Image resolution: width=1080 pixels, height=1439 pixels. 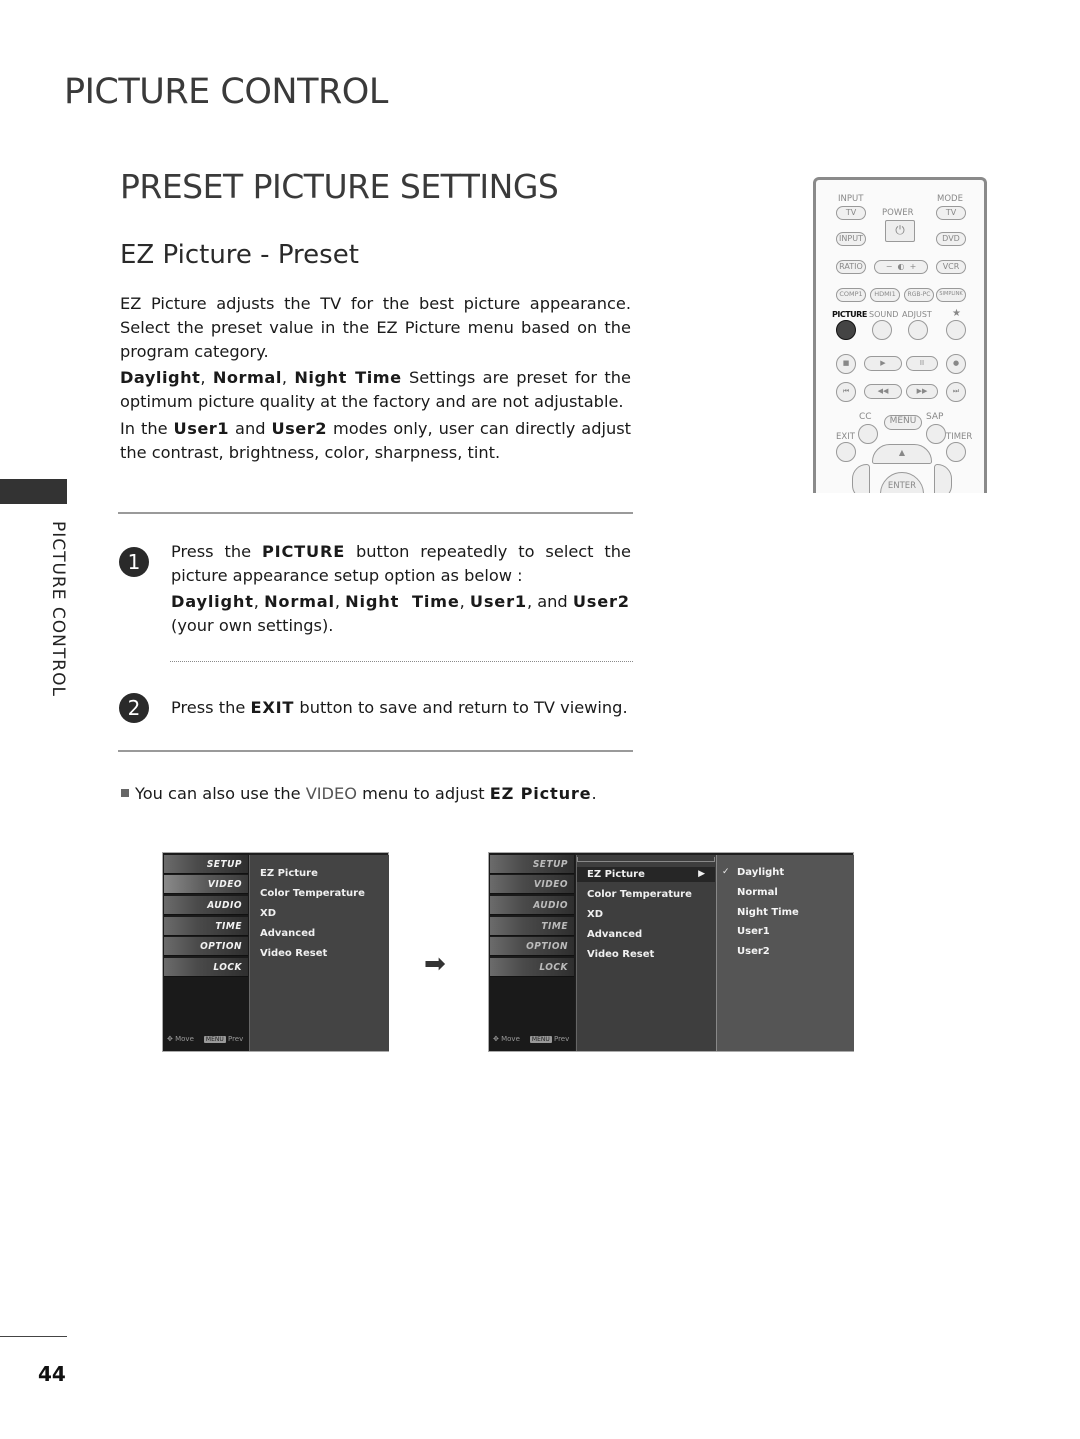 I want to click on skip-forward-icon: ⏭, so click(x=956, y=391).